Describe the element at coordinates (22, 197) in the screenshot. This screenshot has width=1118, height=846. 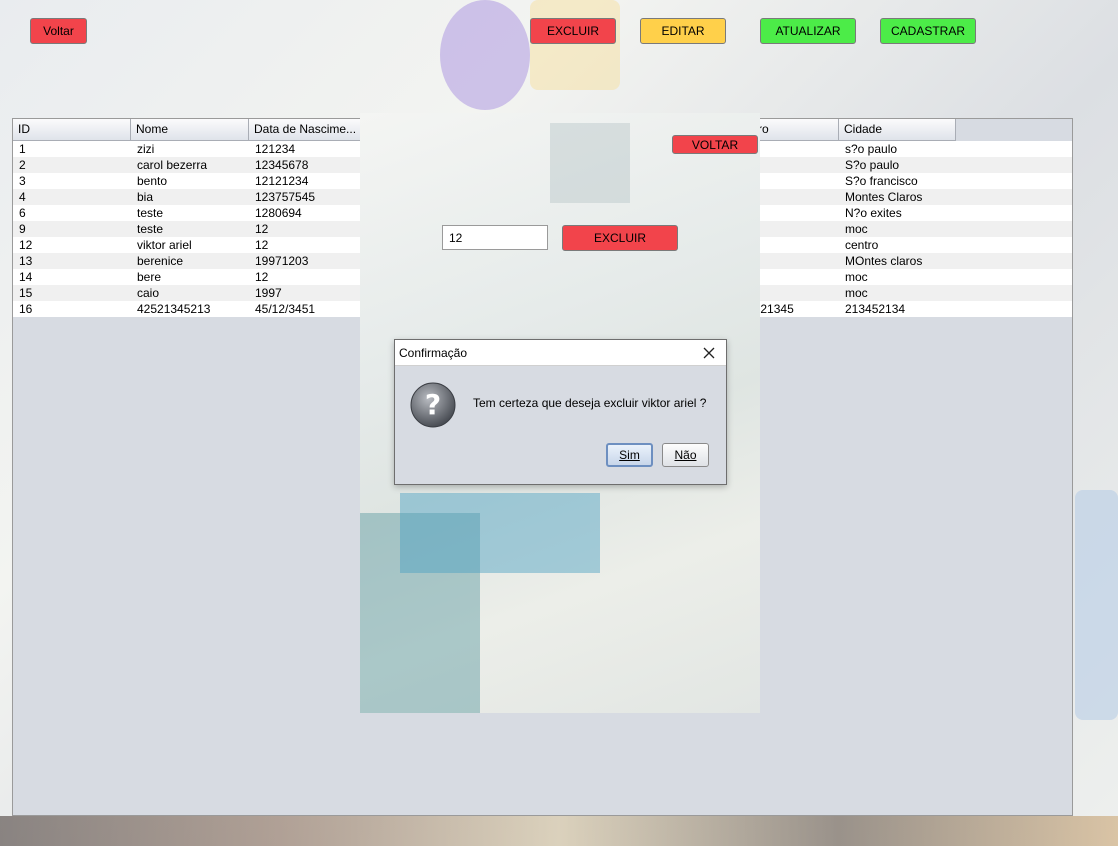
I see `table-cell-id: 4` at that location.